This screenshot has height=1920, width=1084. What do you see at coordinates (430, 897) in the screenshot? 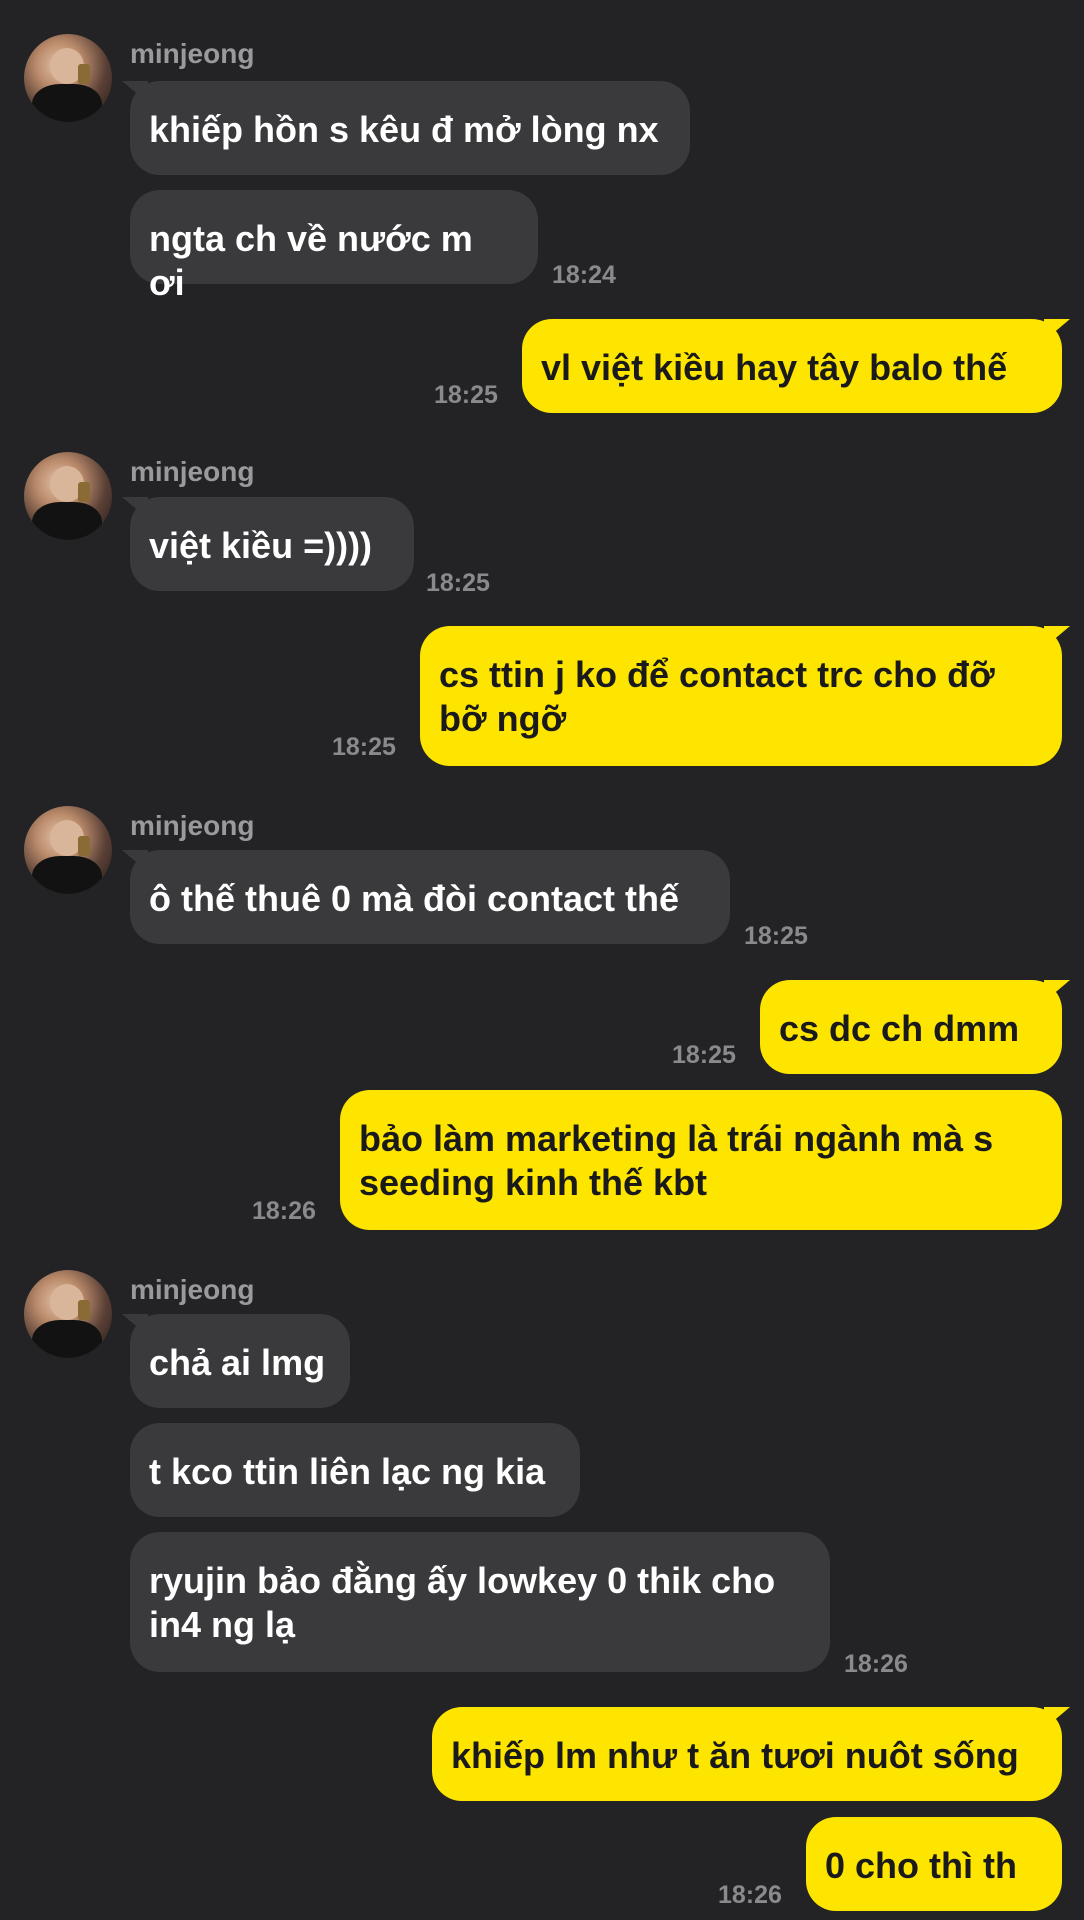
I see `message-bubble: ô thế thuê 0 mà đòi contact thế` at bounding box center [430, 897].